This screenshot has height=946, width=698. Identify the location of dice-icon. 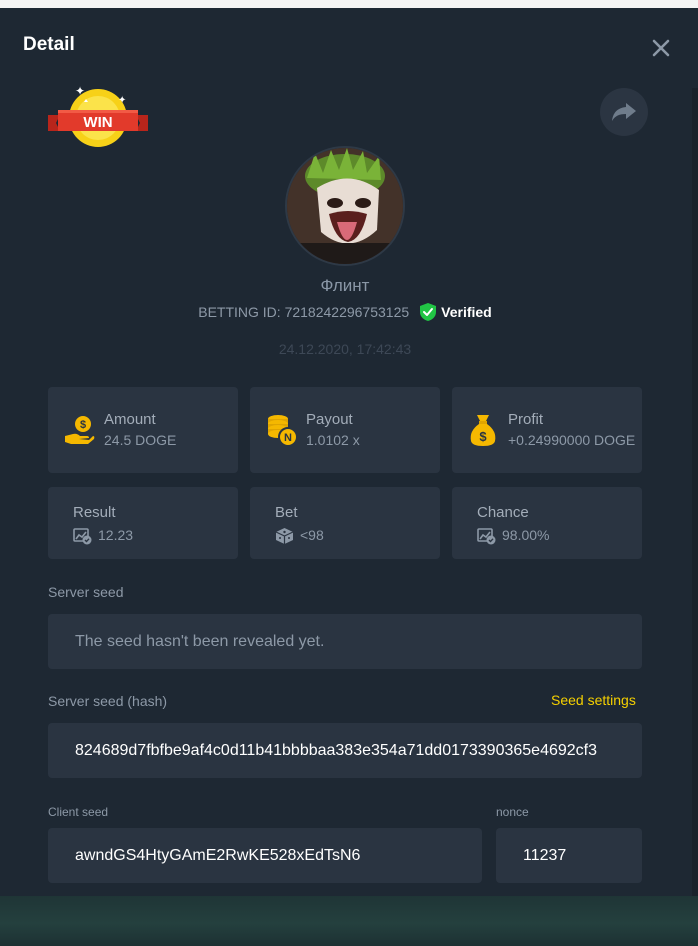
(284, 536).